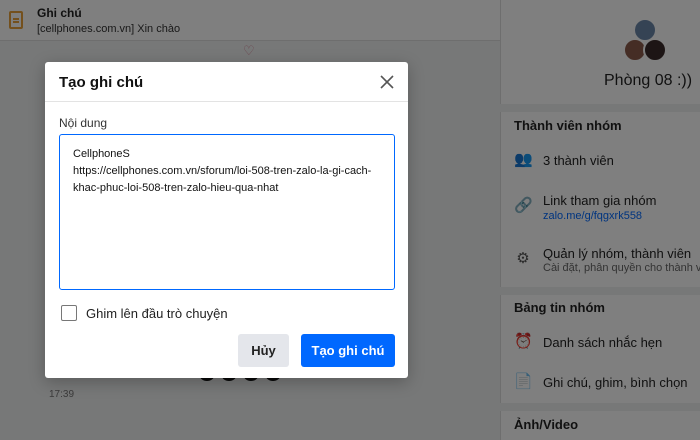  I want to click on dialog-title: Tạo ghi chú, so click(101, 82).